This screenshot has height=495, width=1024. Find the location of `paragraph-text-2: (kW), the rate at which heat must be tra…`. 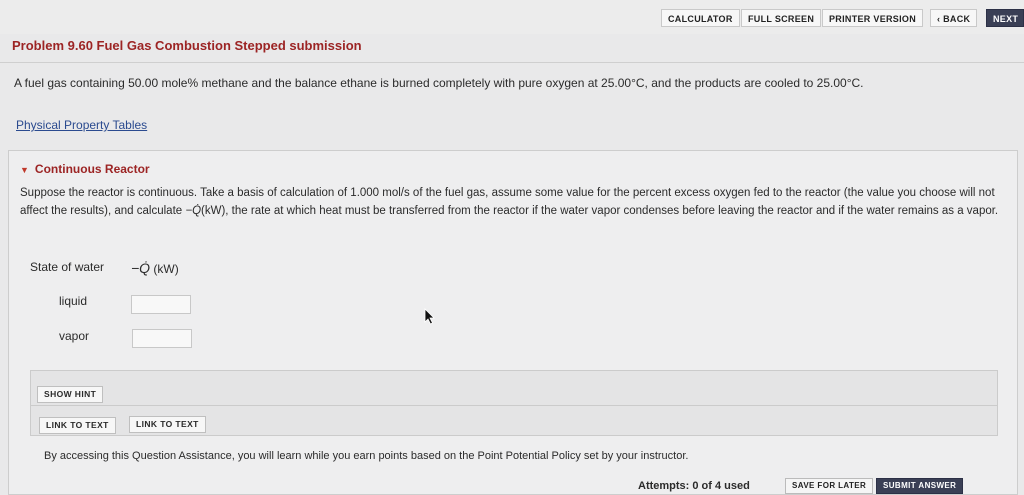

paragraph-text-2: (kW), the rate at which heat must be tra… is located at coordinates (600, 211).